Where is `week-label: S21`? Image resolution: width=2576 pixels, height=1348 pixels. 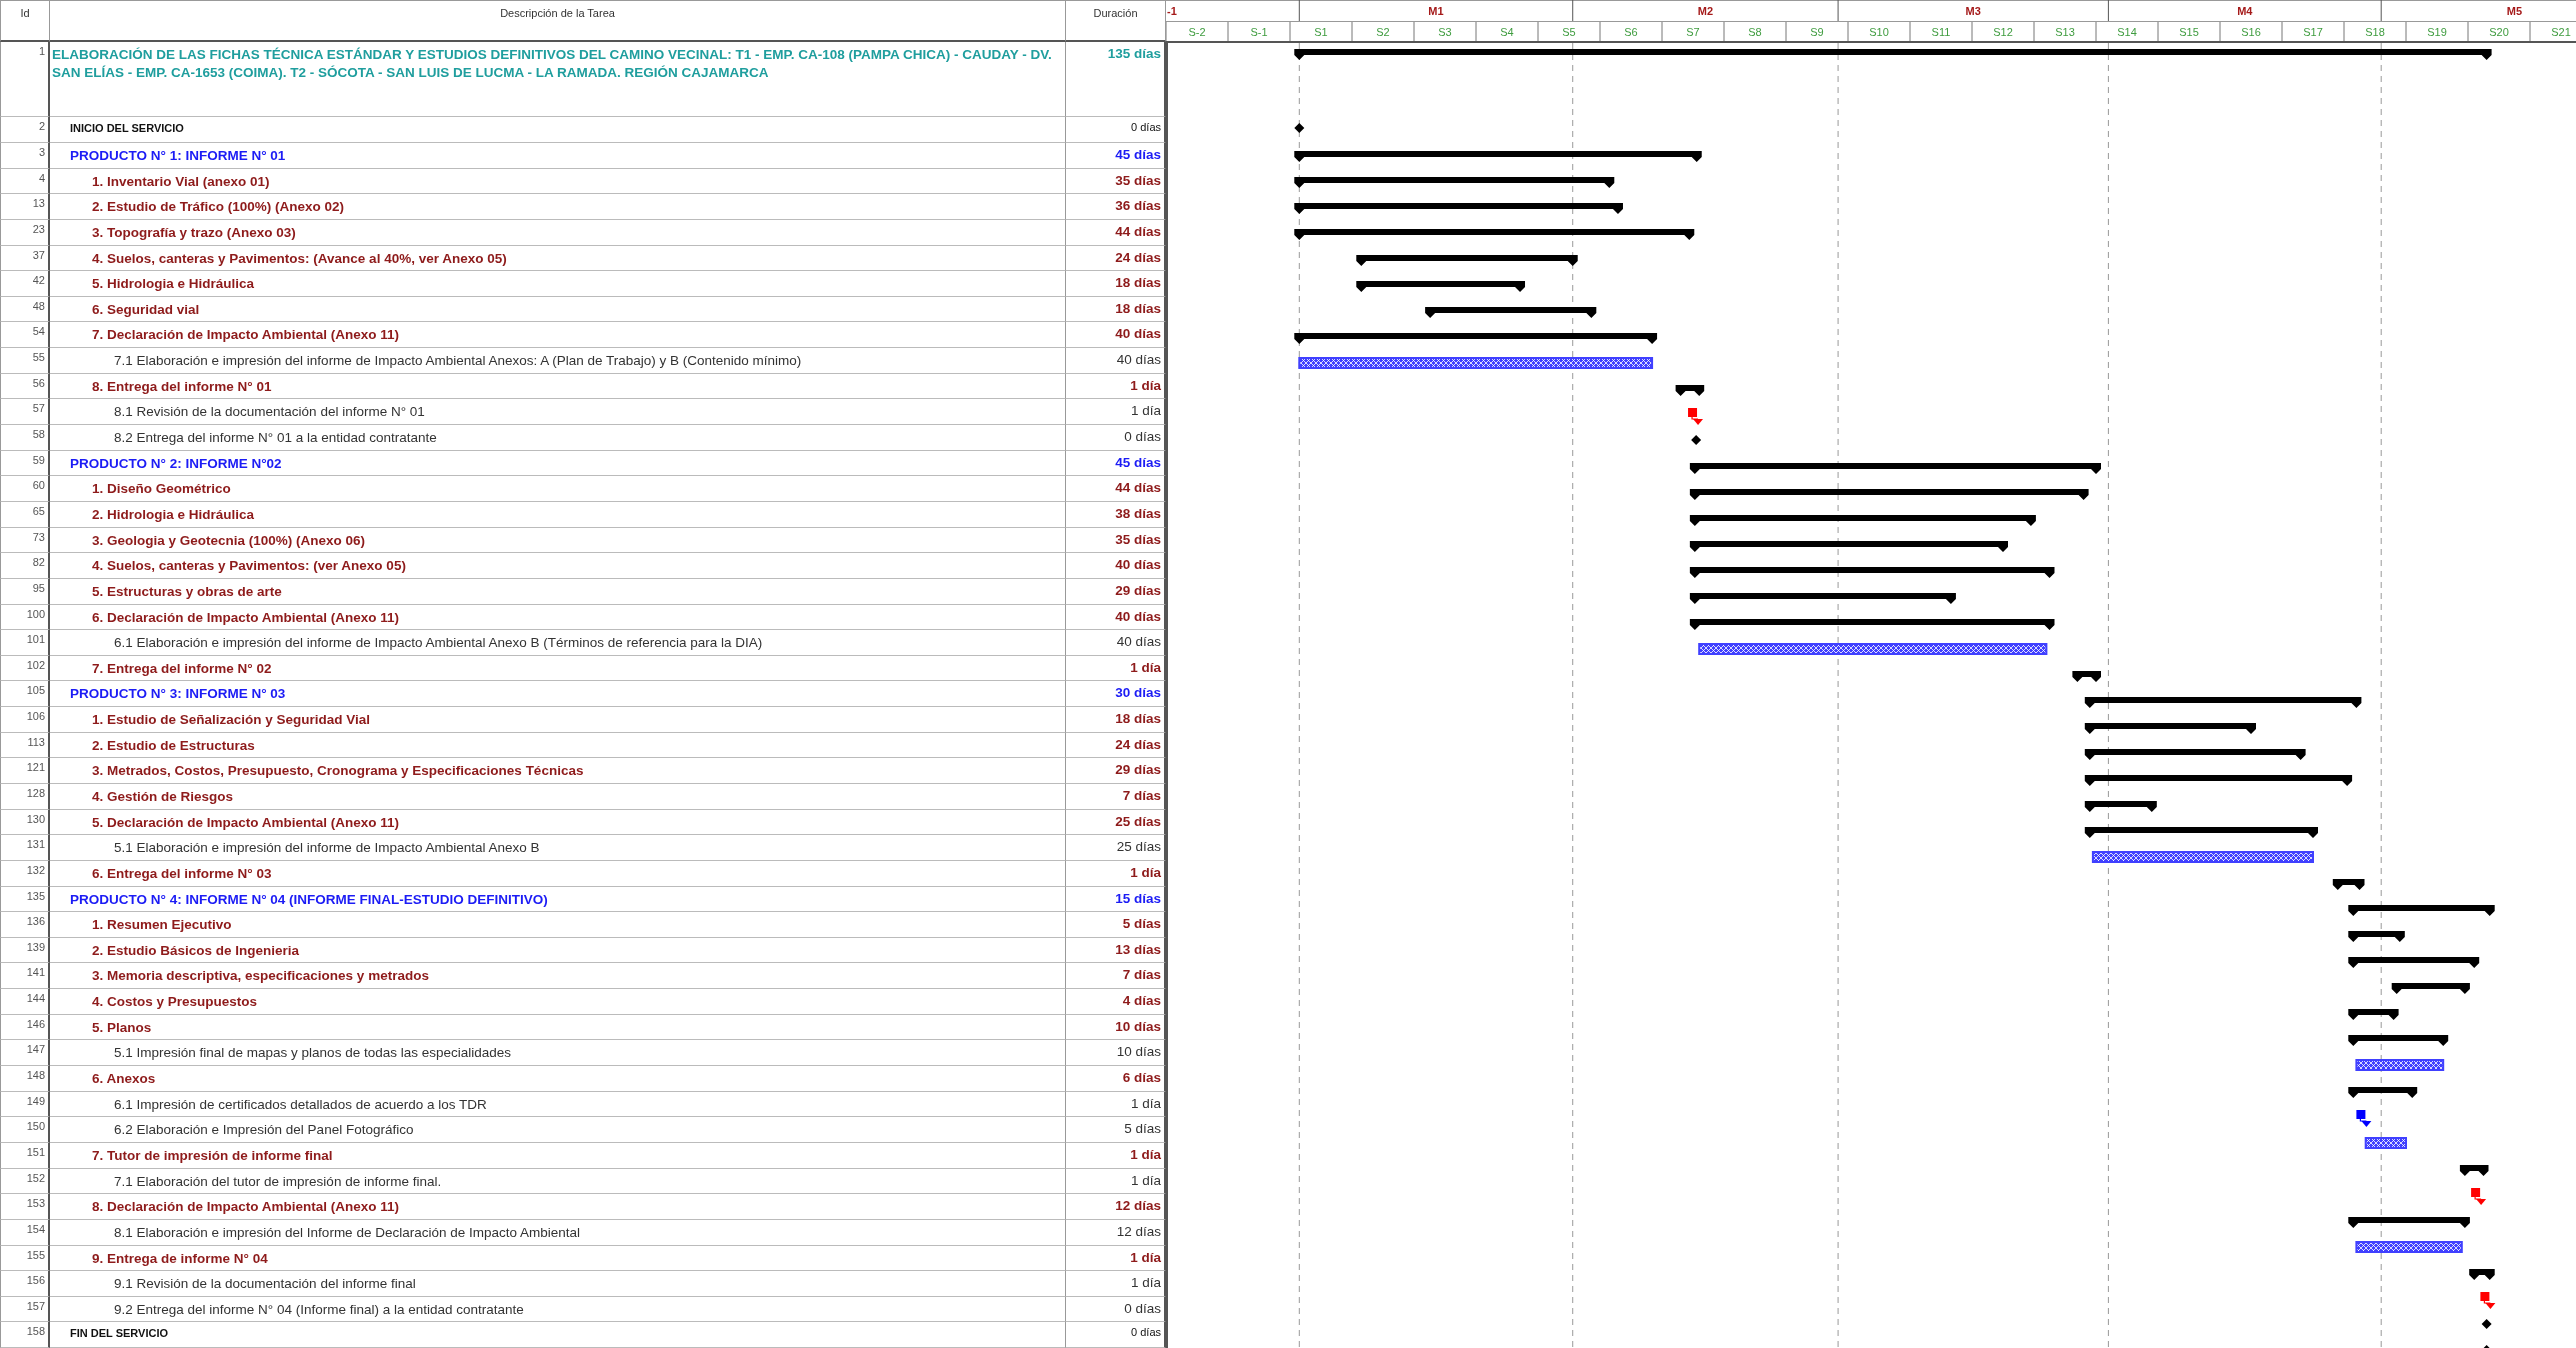 week-label: S21 is located at coordinates (2561, 32).